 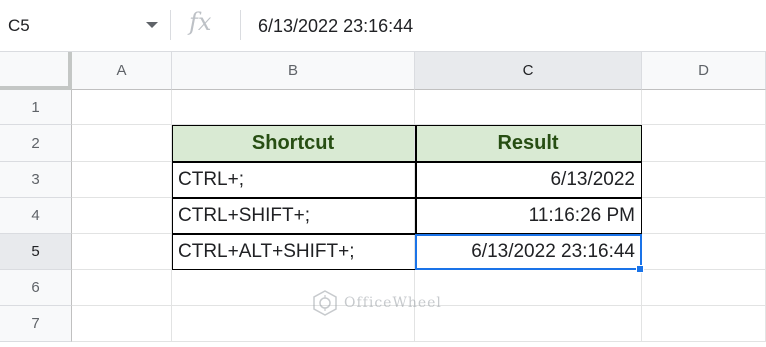 What do you see at coordinates (36, 180) in the screenshot?
I see `row-header-3: 3` at bounding box center [36, 180].